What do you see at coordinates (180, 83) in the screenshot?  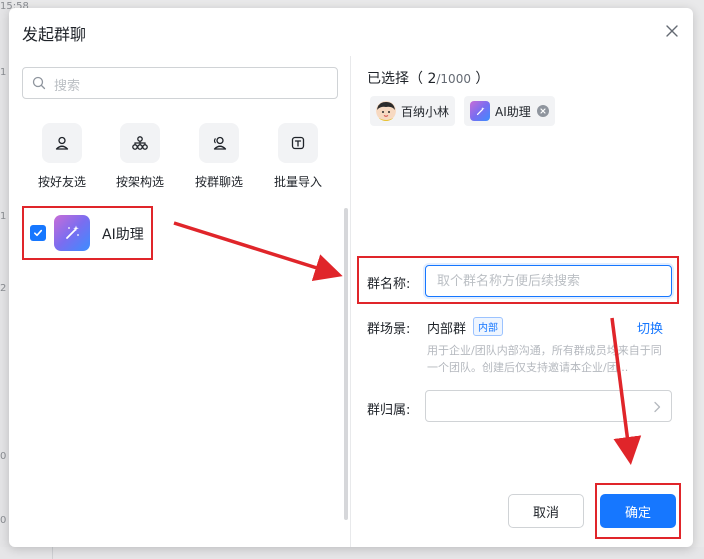 I see `search-input: 搜索` at bounding box center [180, 83].